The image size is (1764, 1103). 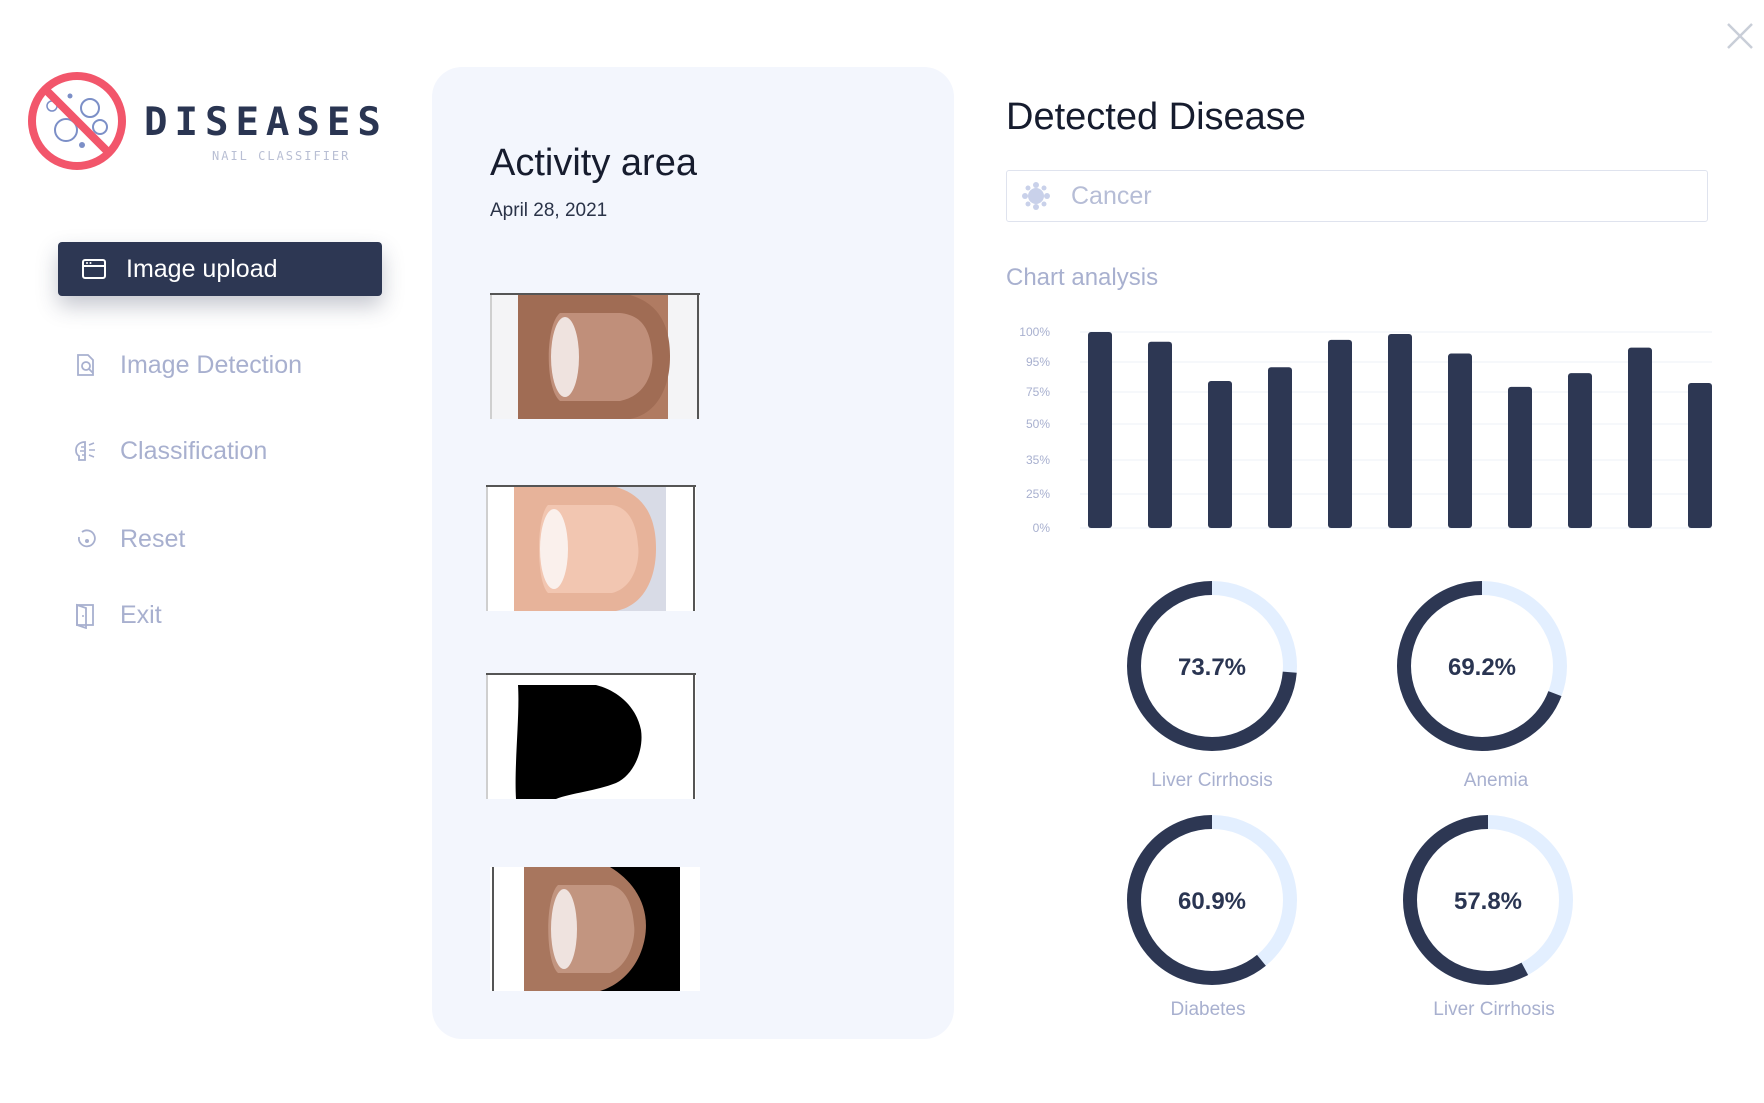 I want to click on nav-item-reset: Reset, so click(x=220, y=539).